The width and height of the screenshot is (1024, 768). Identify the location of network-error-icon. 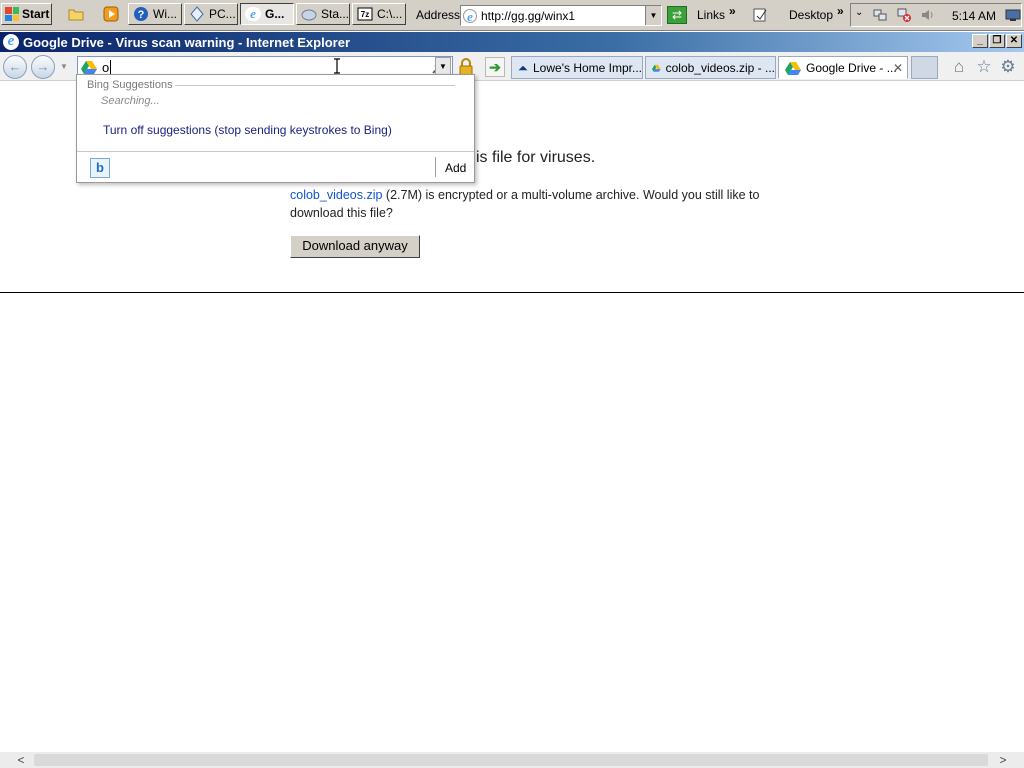
(904, 15).